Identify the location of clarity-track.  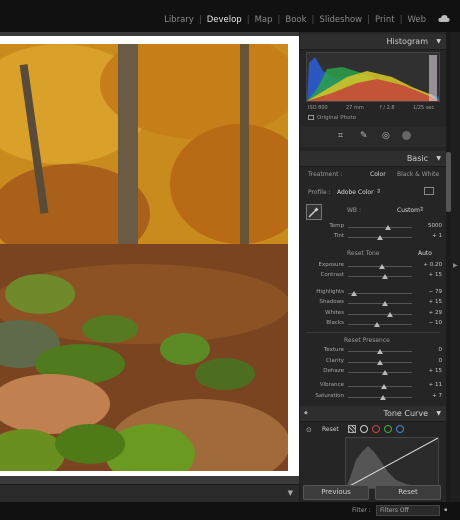
(380, 362).